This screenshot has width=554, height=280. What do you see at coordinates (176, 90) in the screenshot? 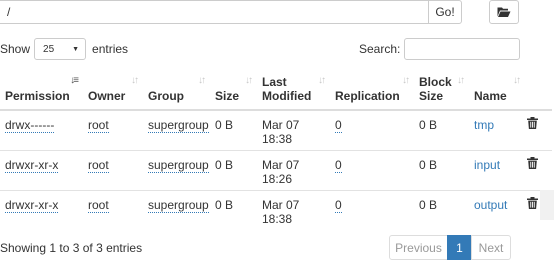
I see `column-header-group: Group ↓↑` at bounding box center [176, 90].